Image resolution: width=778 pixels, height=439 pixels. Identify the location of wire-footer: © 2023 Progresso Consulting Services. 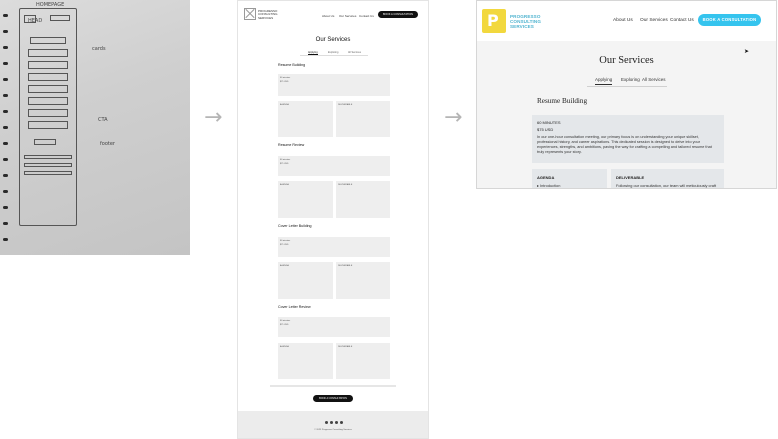
(333, 424).